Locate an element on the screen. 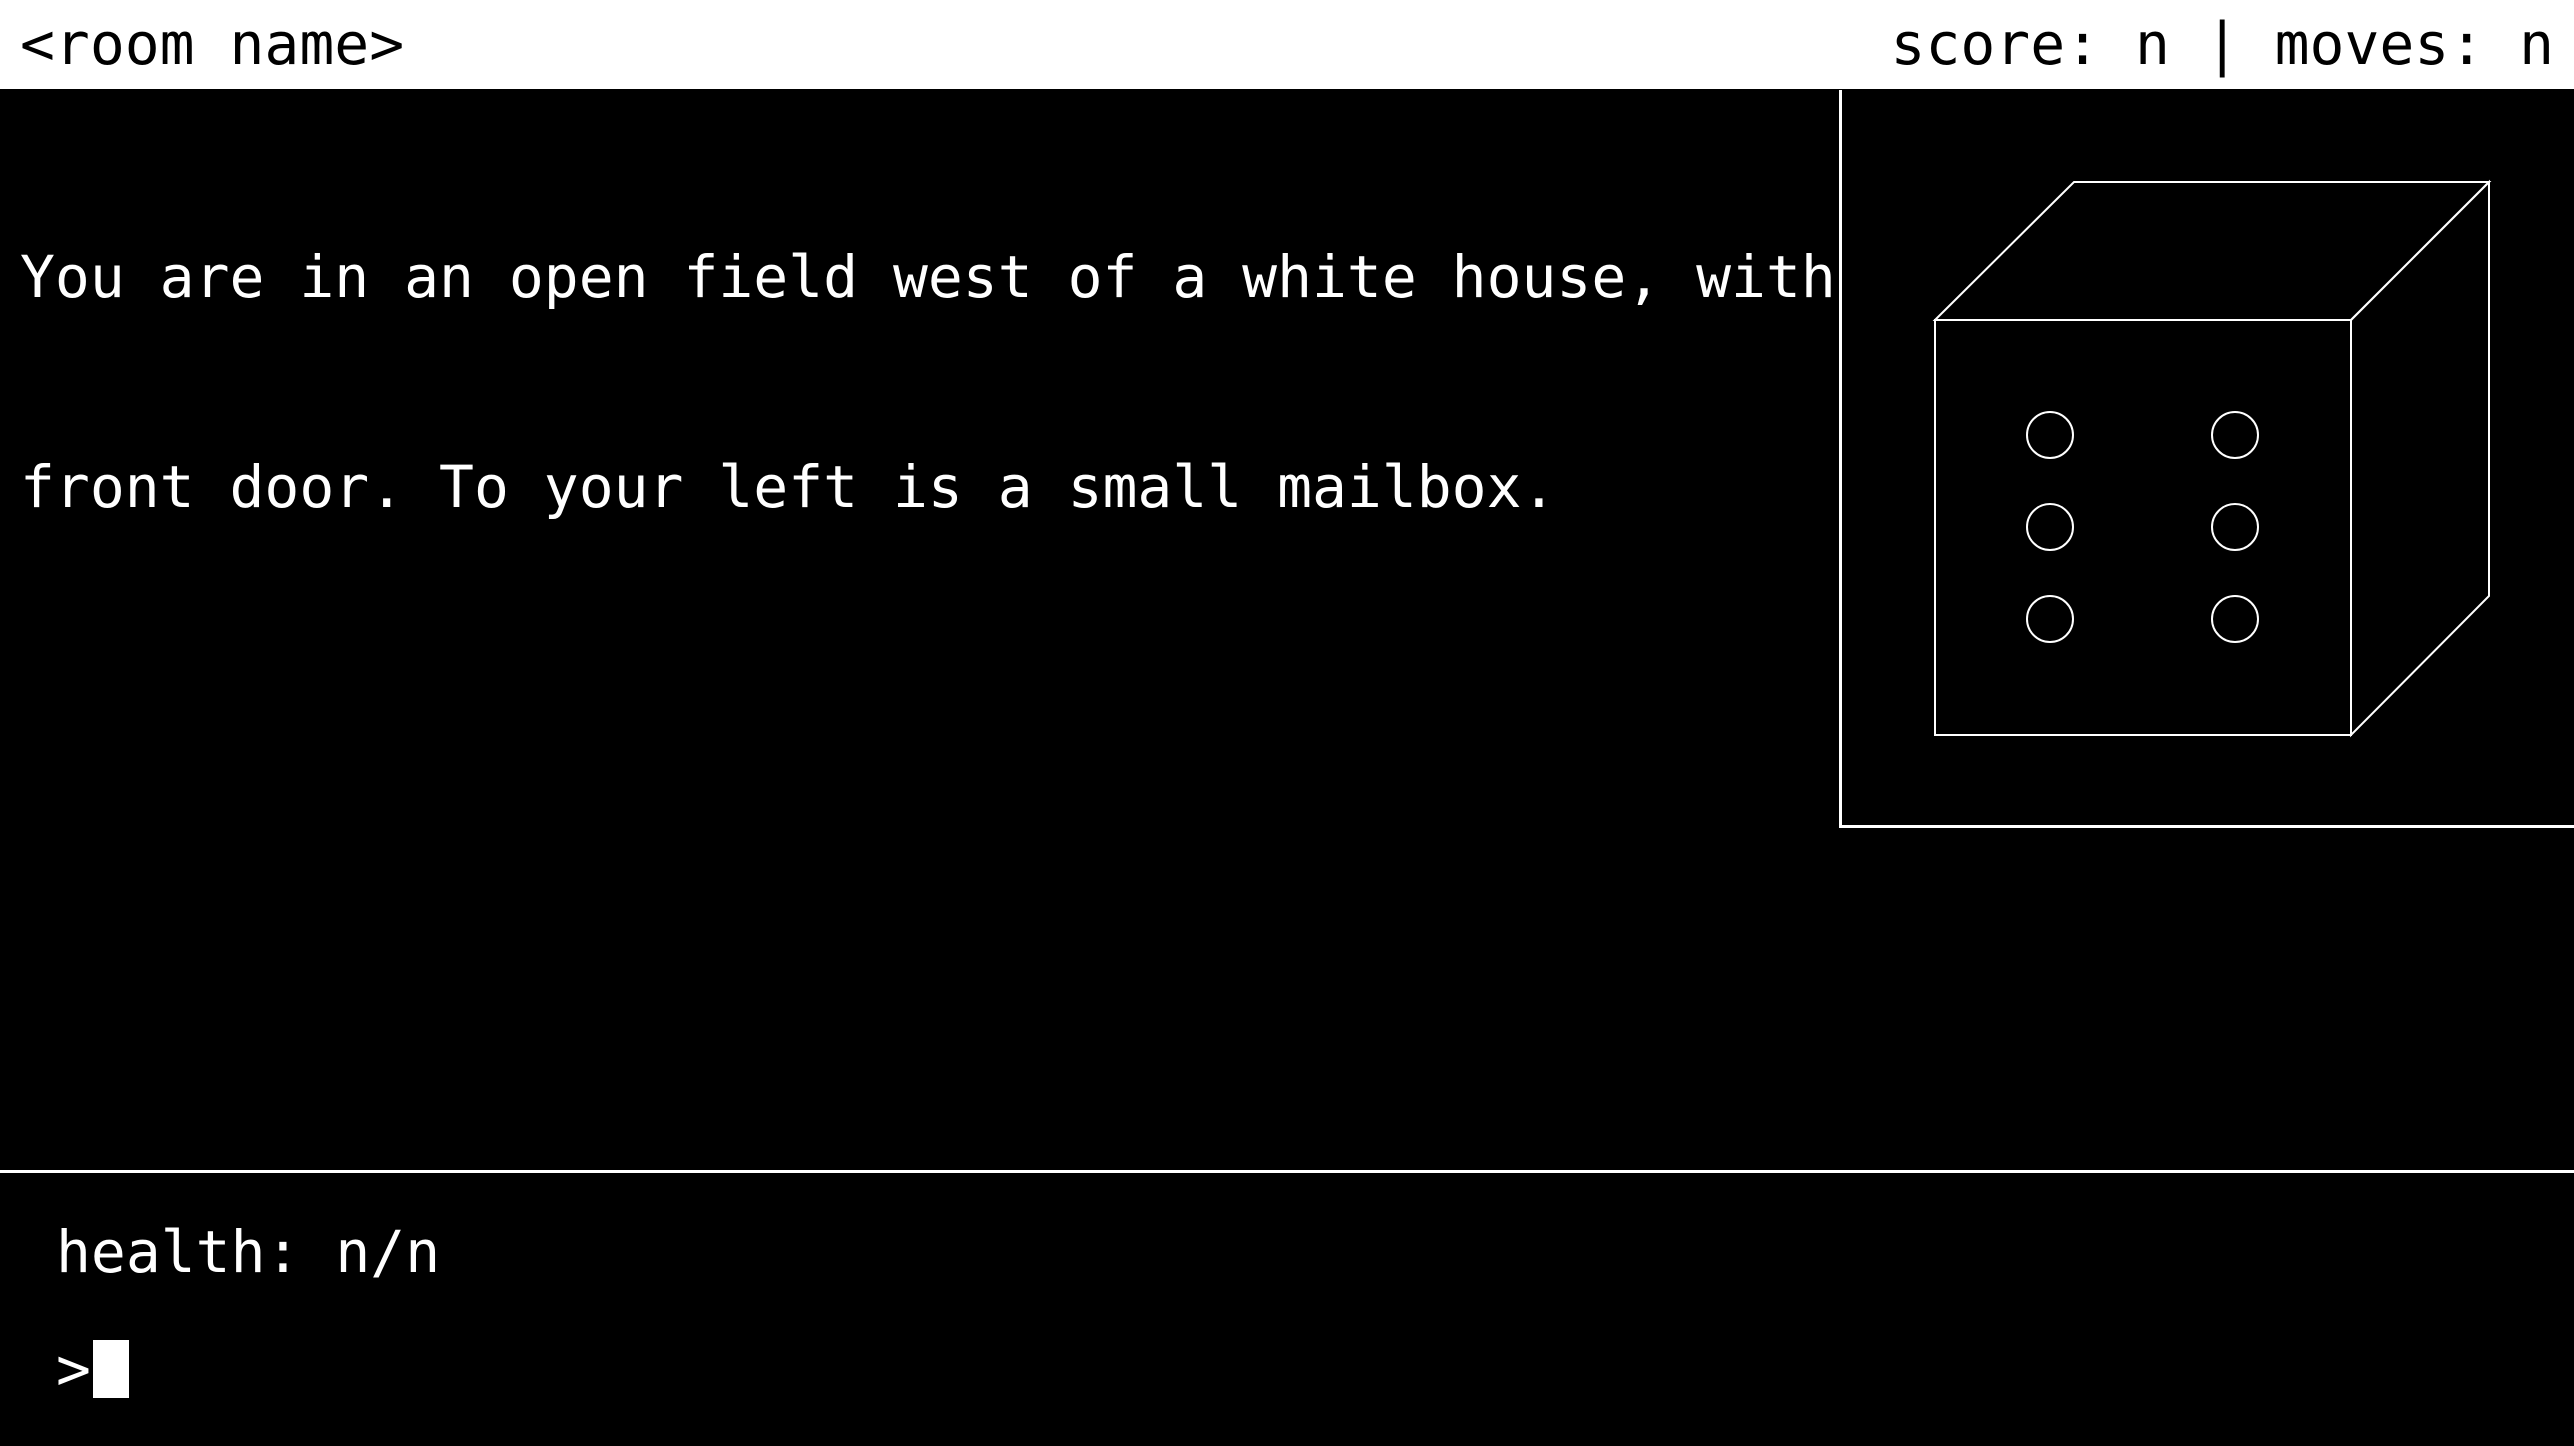 The height and width of the screenshot is (1446, 2574). die-icon is located at coordinates (2212, 458).